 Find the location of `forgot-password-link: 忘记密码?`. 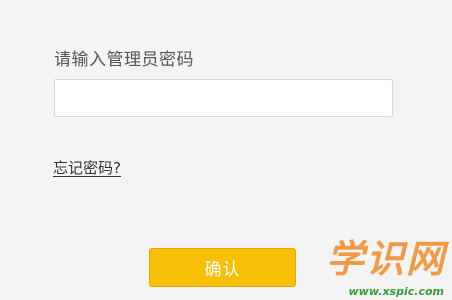

forgot-password-link: 忘记密码? is located at coordinates (87, 167).